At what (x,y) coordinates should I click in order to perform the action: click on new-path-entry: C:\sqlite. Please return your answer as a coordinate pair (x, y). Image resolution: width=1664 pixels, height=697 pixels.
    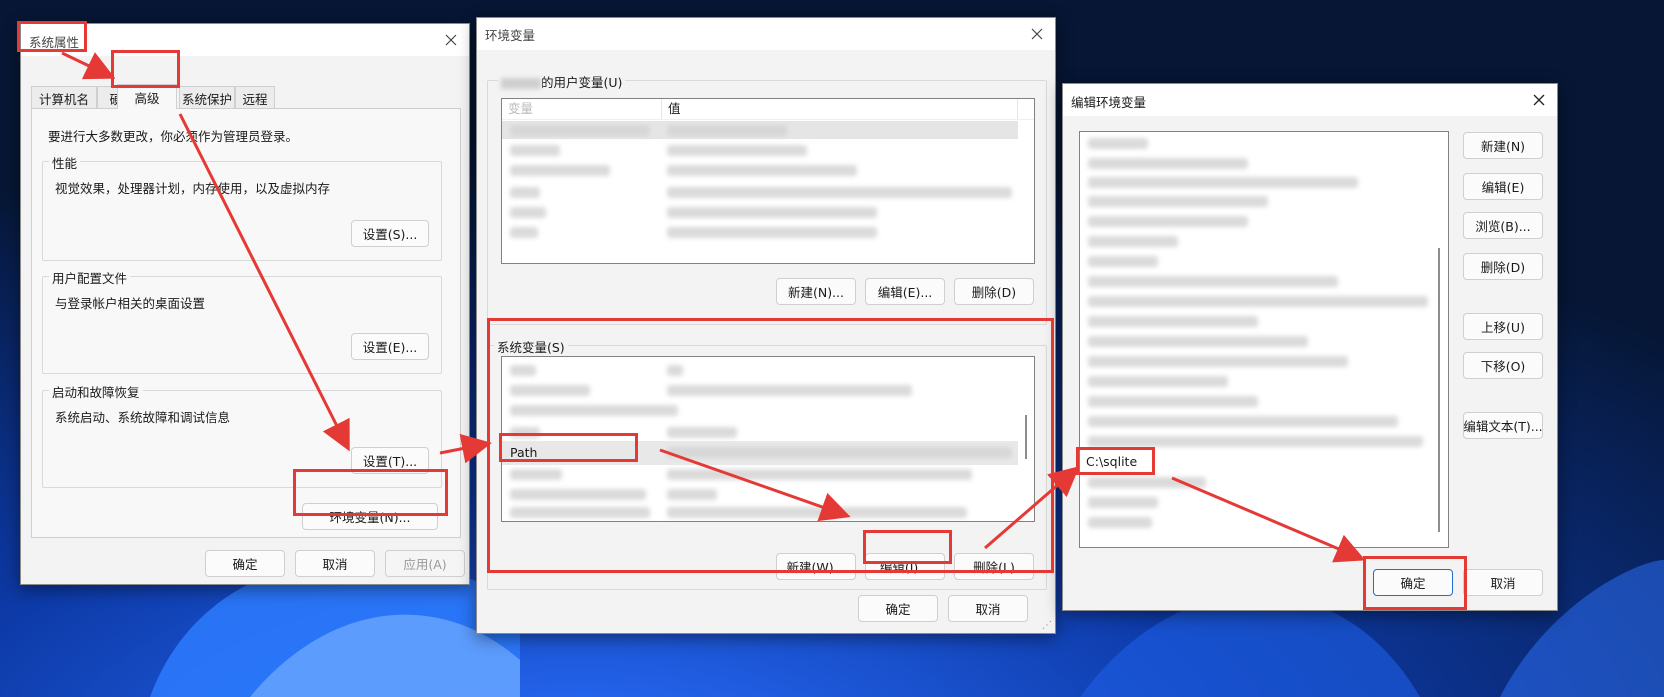
    Looking at the image, I should click on (1111, 461).